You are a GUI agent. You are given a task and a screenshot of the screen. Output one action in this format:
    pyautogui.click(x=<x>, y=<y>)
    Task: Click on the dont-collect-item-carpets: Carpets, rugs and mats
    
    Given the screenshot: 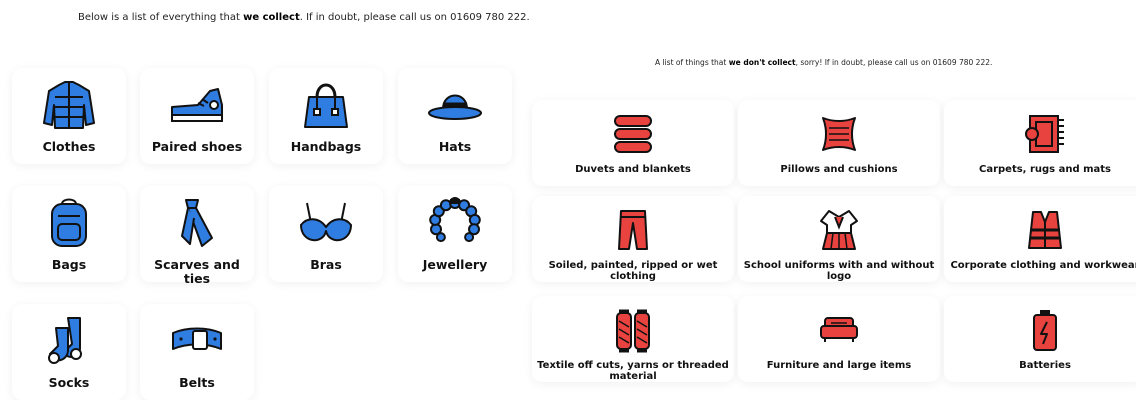 What is the action you would take?
    pyautogui.click(x=1040, y=143)
    